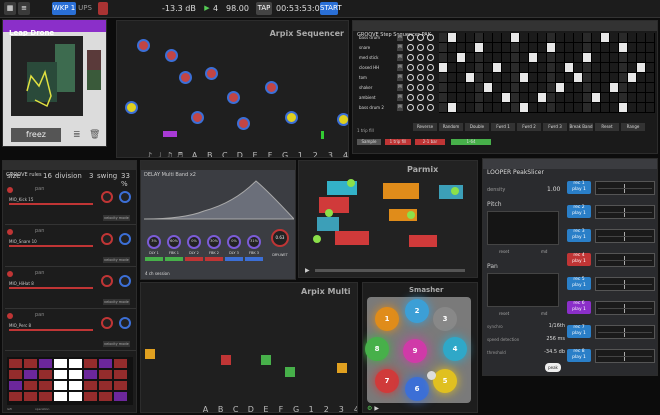 This screenshot has width=660, height=415. Describe the element at coordinates (205, 408) in the screenshot. I see `letter-button-a: A` at that location.